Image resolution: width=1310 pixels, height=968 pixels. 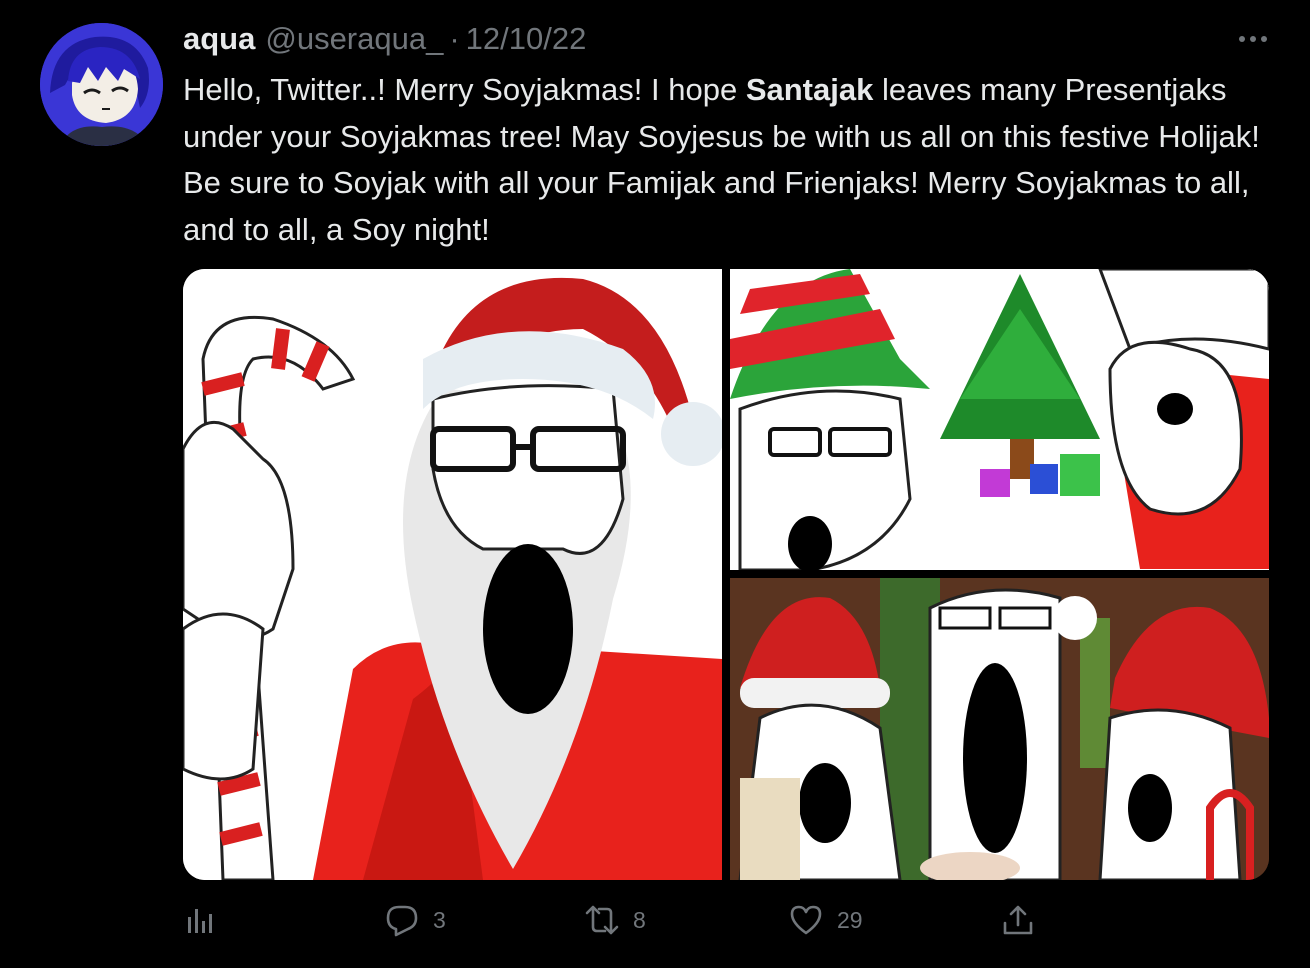 I want to click on share-button, so click(x=1018, y=920).